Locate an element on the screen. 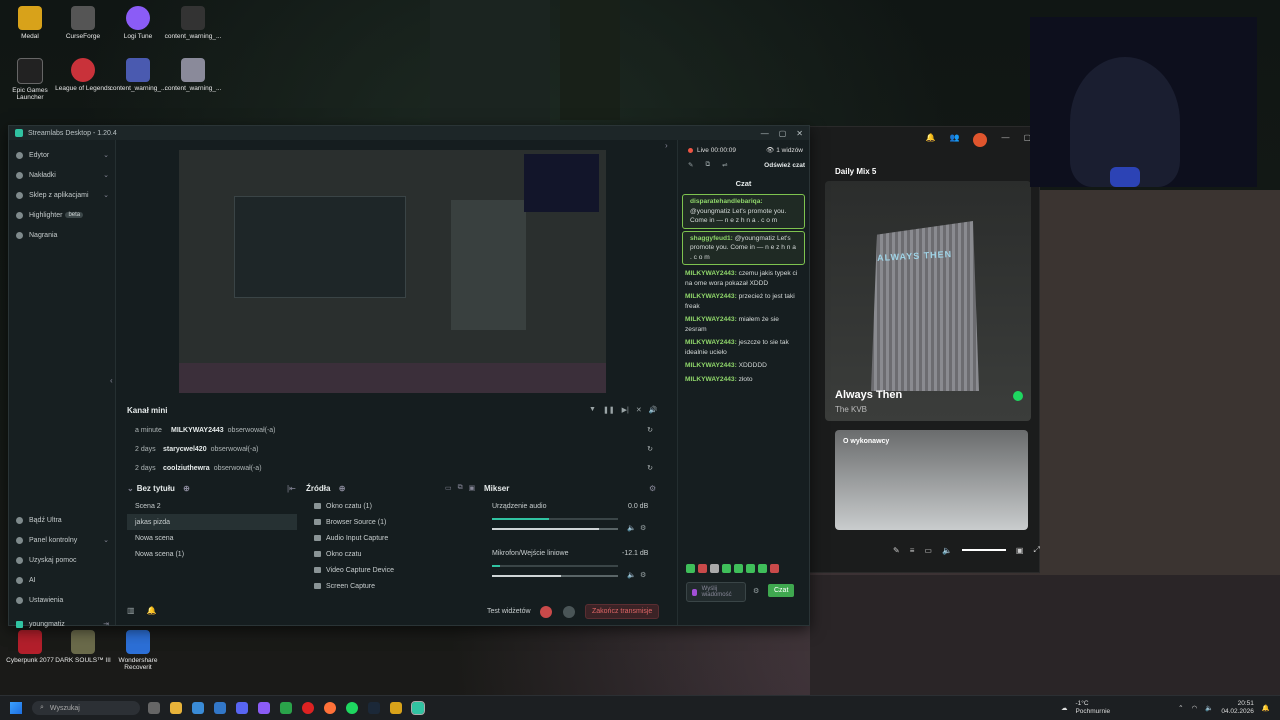 Image resolution: width=1280 pixels, height=720 pixels. fullscreen-icon: ⤢ is located at coordinates (1036, 550).